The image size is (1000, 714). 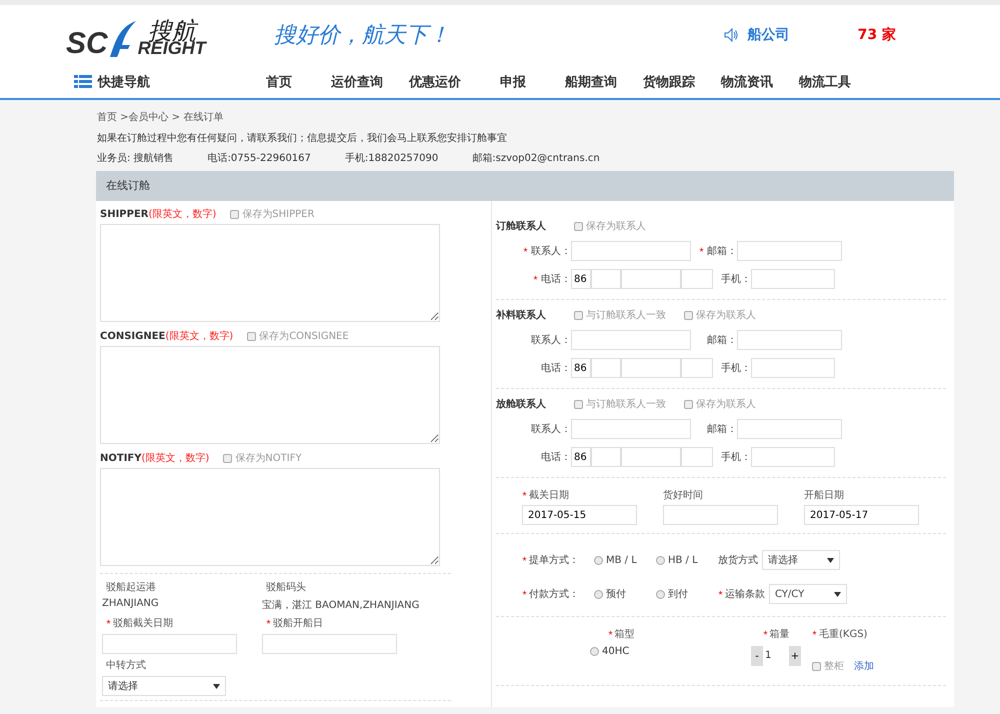 What do you see at coordinates (357, 81) in the screenshot?
I see `nav-link: 运价查询` at bounding box center [357, 81].